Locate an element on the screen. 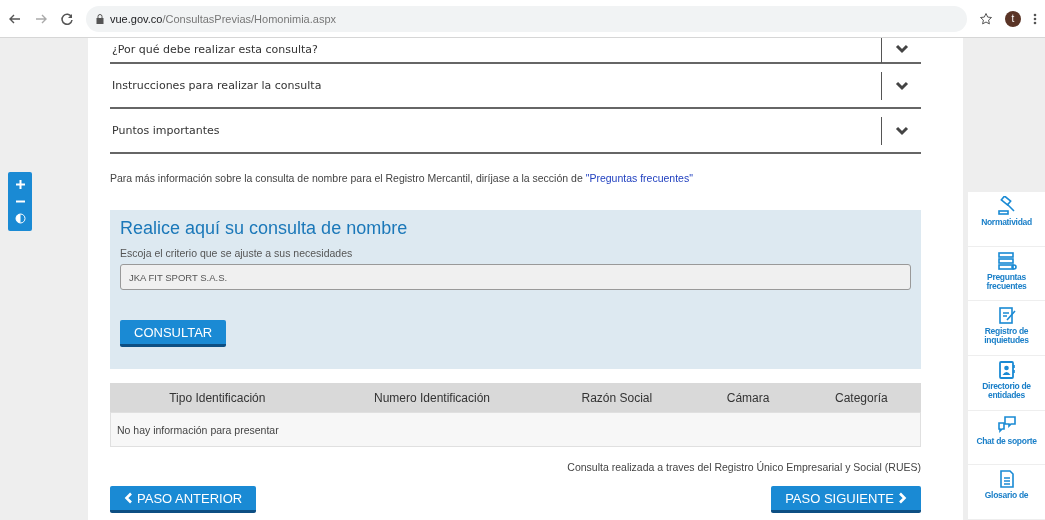 The image size is (1045, 520). sidebar-label: Preguntas frecuentes is located at coordinates (1006, 281).